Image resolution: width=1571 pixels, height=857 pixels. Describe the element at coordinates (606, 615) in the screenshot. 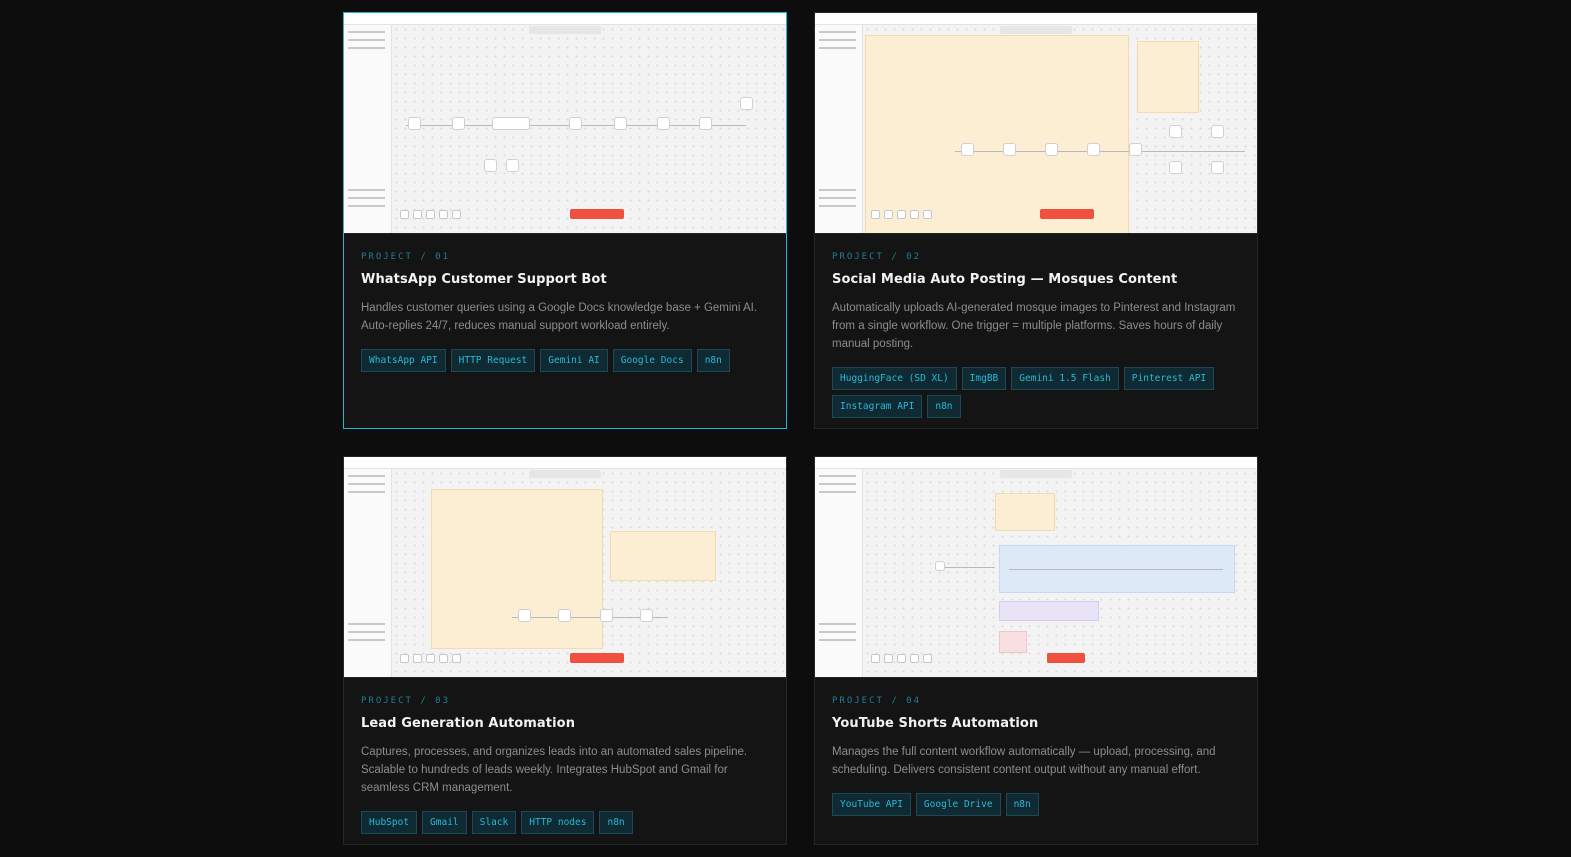

I see `gmail-node-icon` at that location.